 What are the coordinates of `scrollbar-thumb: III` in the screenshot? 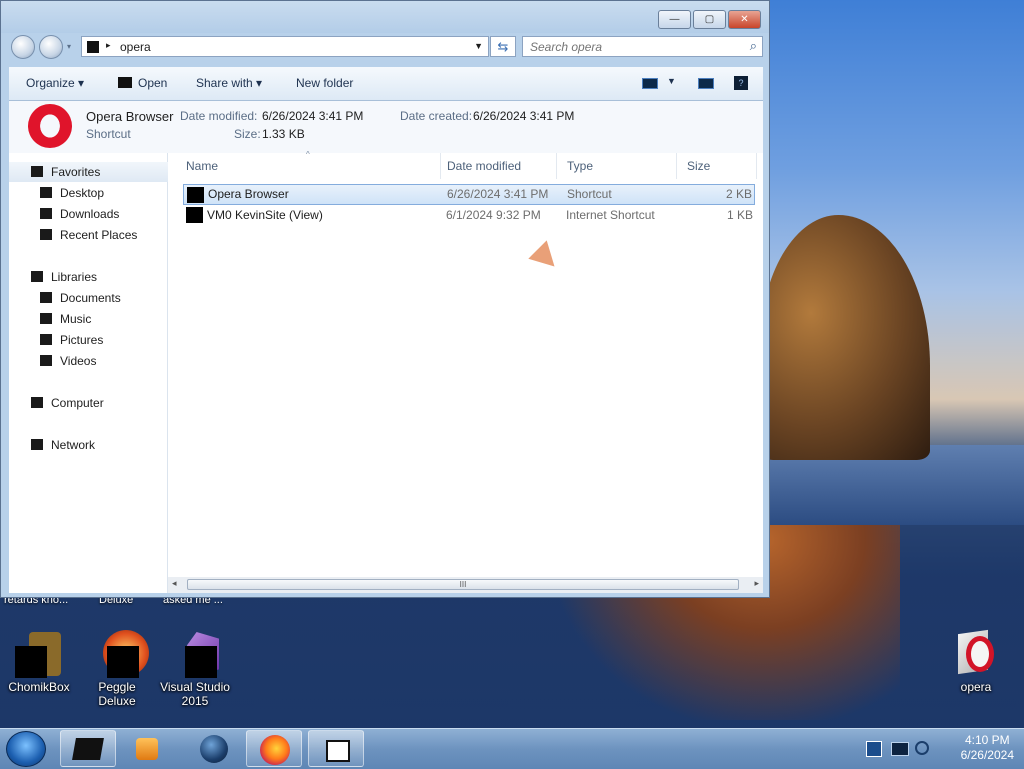 It's located at (463, 584).